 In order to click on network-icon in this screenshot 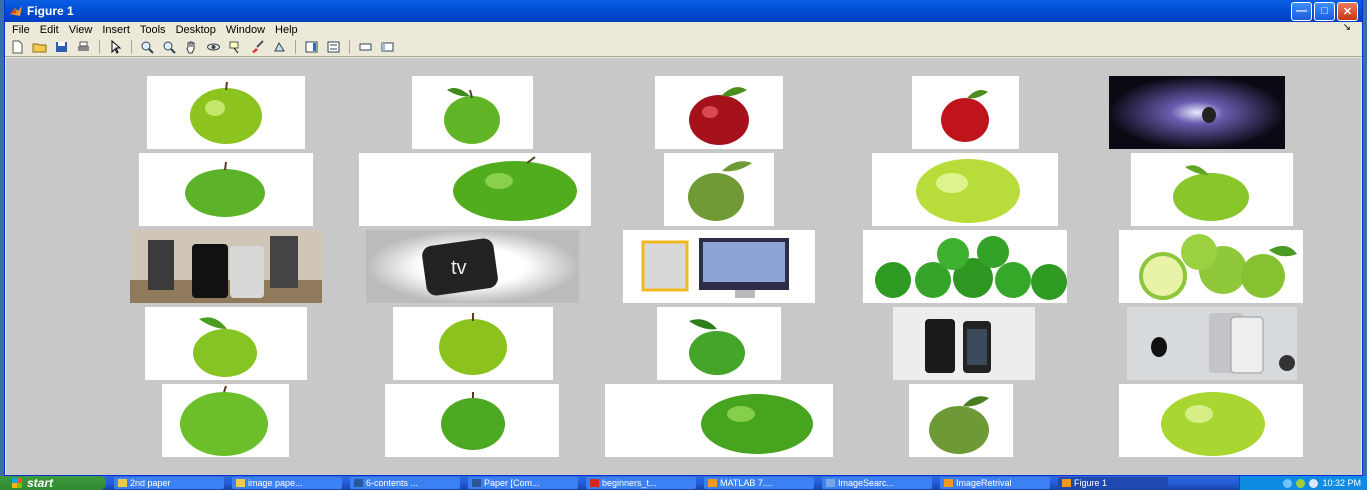, I will do `click(1288, 483)`.